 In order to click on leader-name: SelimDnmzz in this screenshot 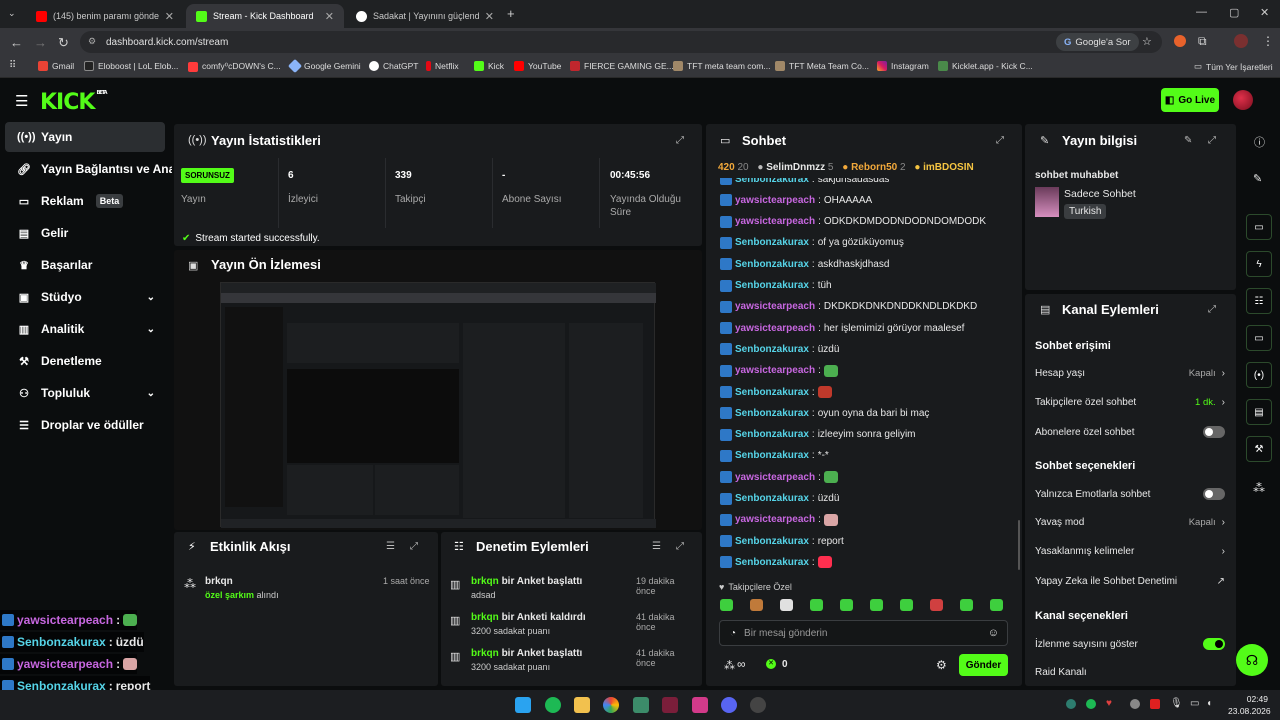, I will do `click(795, 167)`.